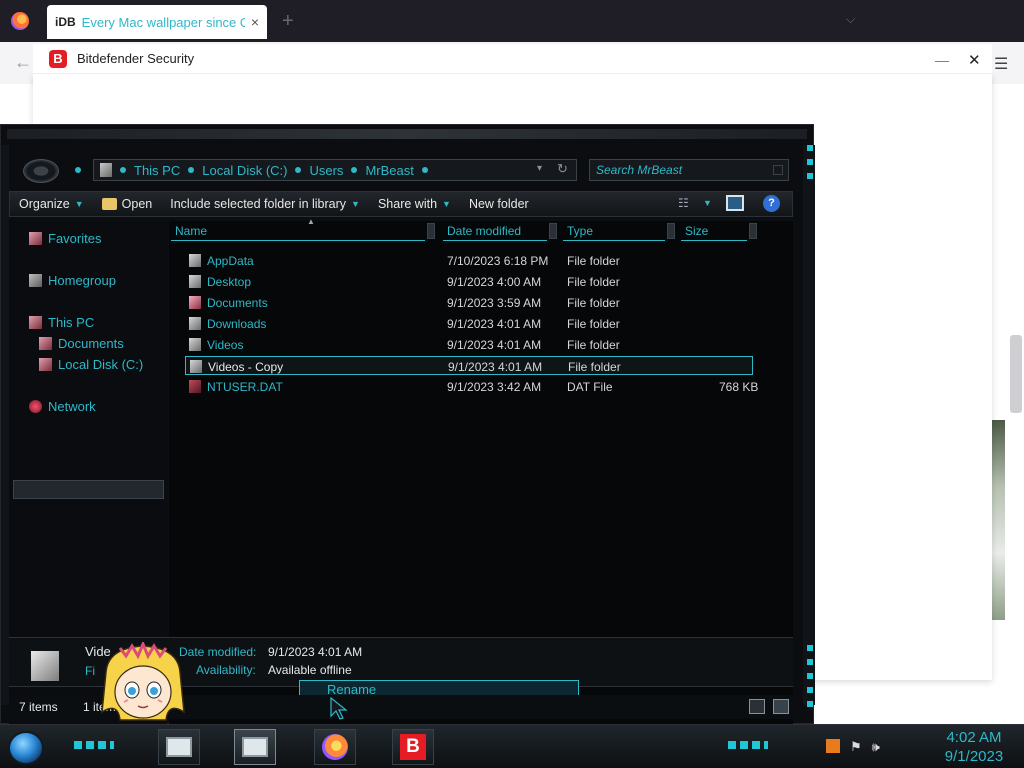 Image resolution: width=1024 pixels, height=768 pixels. Describe the element at coordinates (469, 281) in the screenshot. I see `table-row: Desktop 9/1/2023 4:00 AM File folder` at that location.